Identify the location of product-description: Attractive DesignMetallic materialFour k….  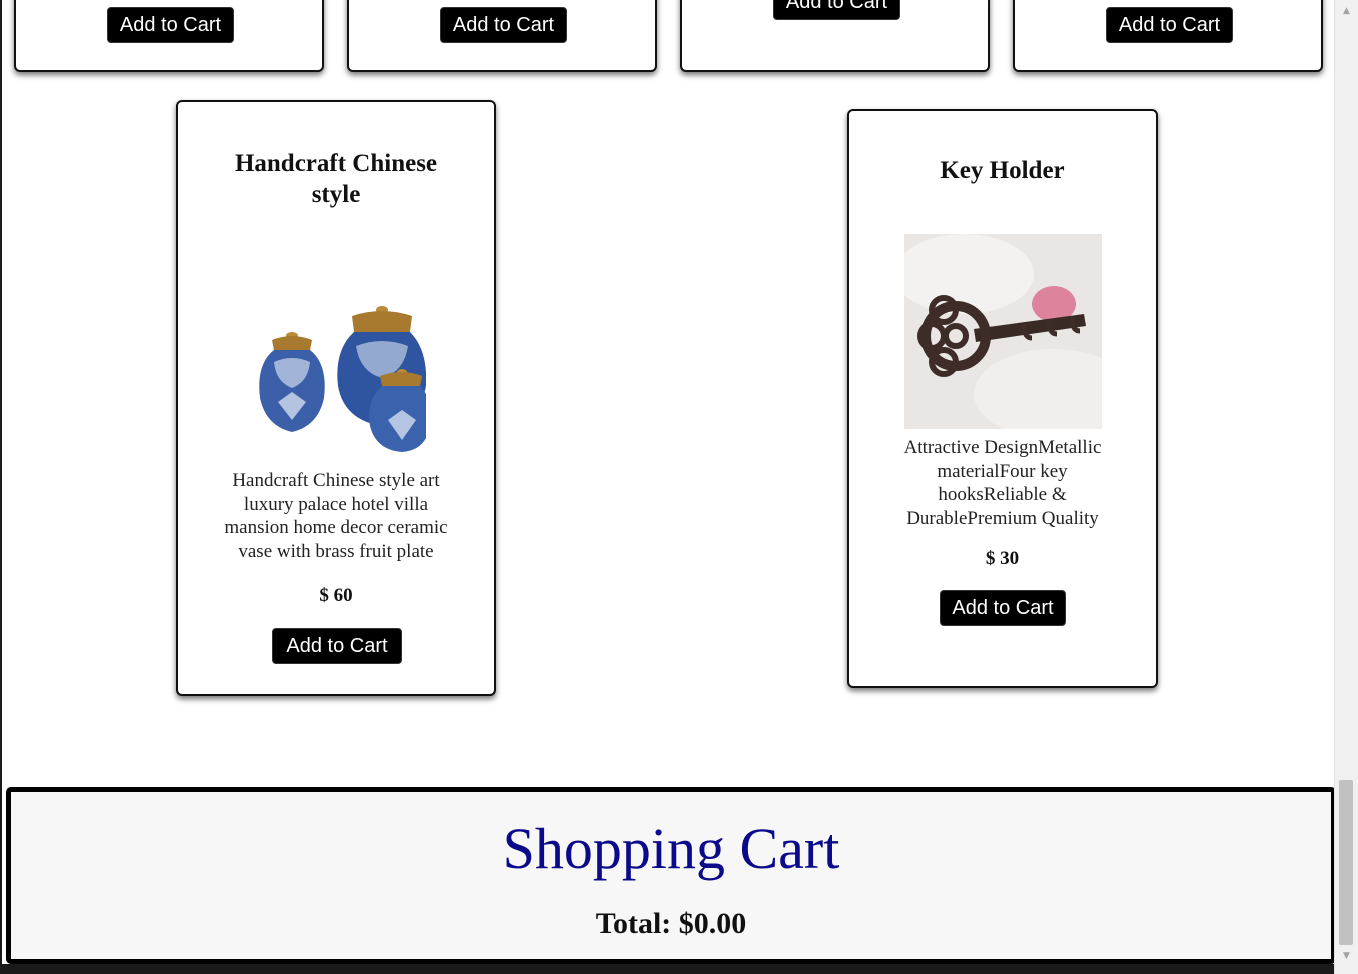
(1002, 483).